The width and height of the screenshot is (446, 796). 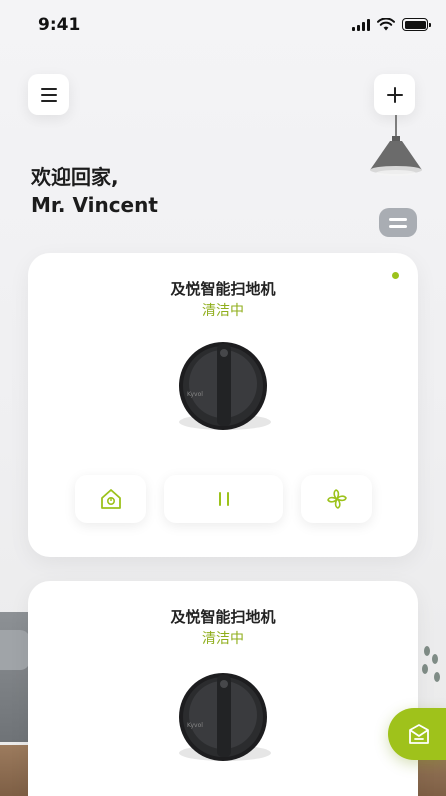 I want to click on home-icon, so click(x=110, y=499).